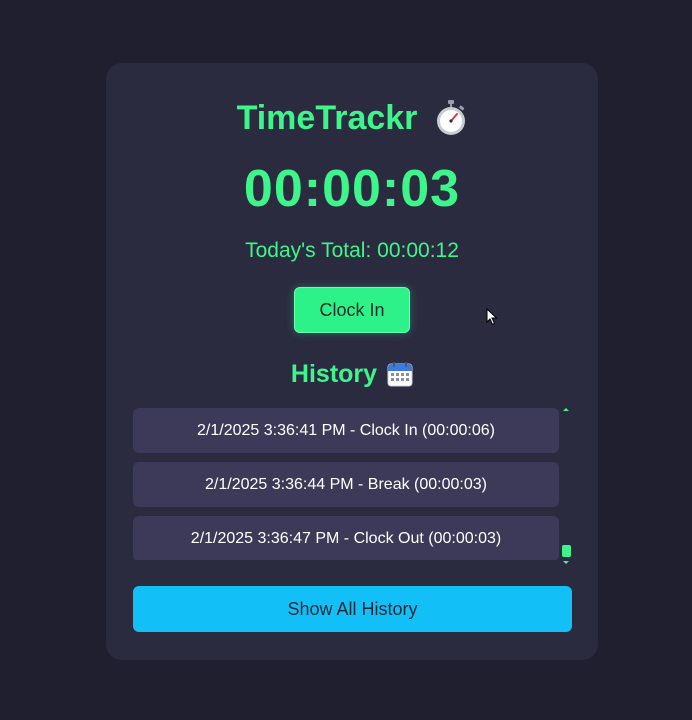  Describe the element at coordinates (352, 250) in the screenshot. I see `todays-total: Today's Total: 00:00:12` at that location.